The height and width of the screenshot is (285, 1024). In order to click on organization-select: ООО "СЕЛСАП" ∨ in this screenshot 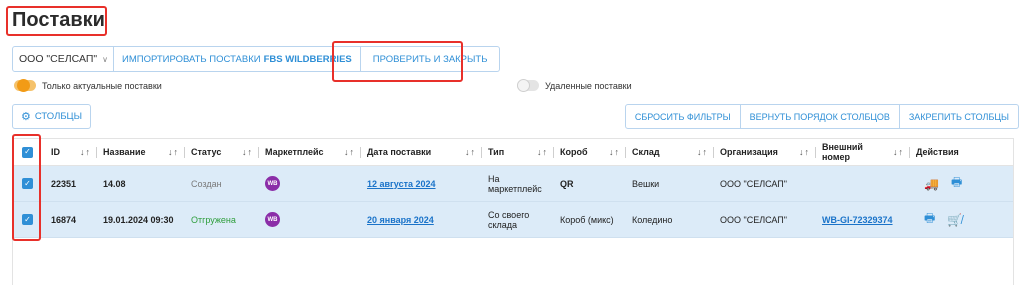, I will do `click(63, 59)`.